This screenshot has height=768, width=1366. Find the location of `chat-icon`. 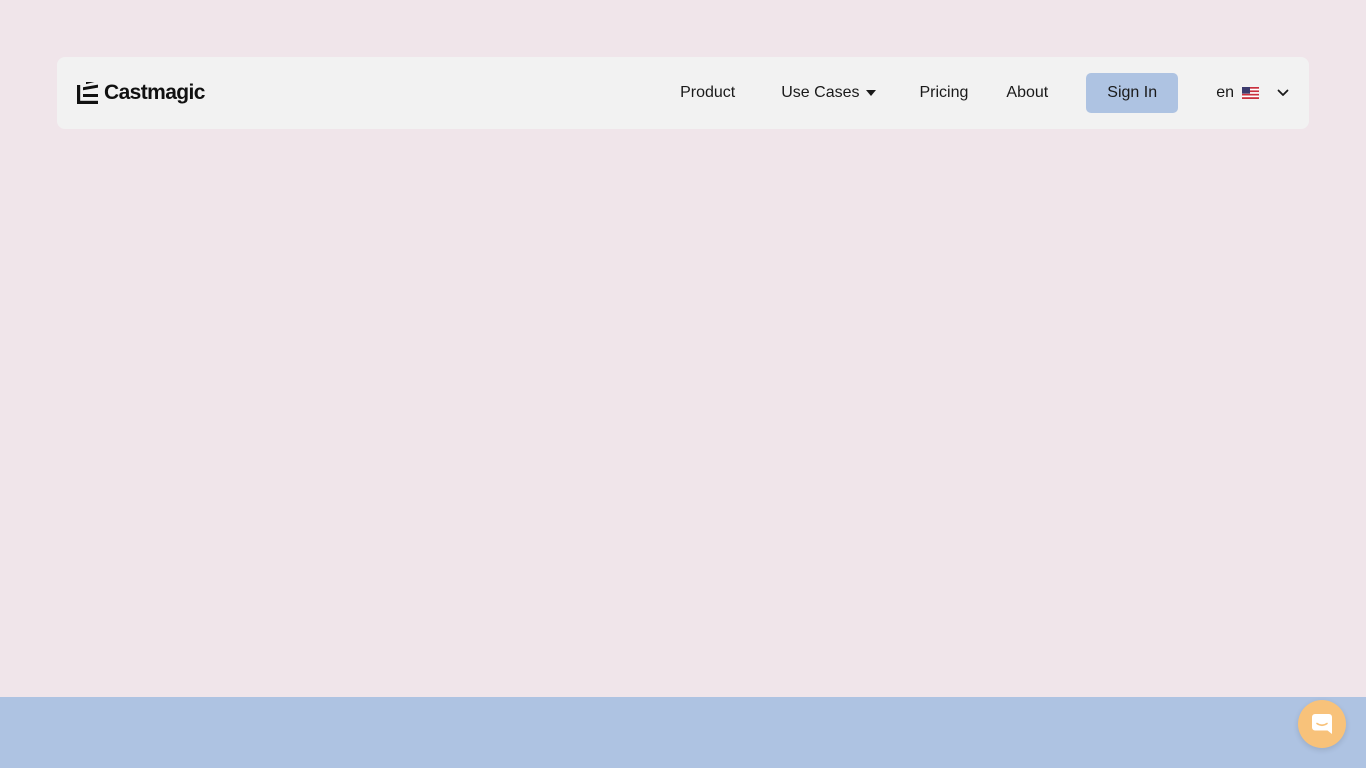

chat-icon is located at coordinates (1322, 724).